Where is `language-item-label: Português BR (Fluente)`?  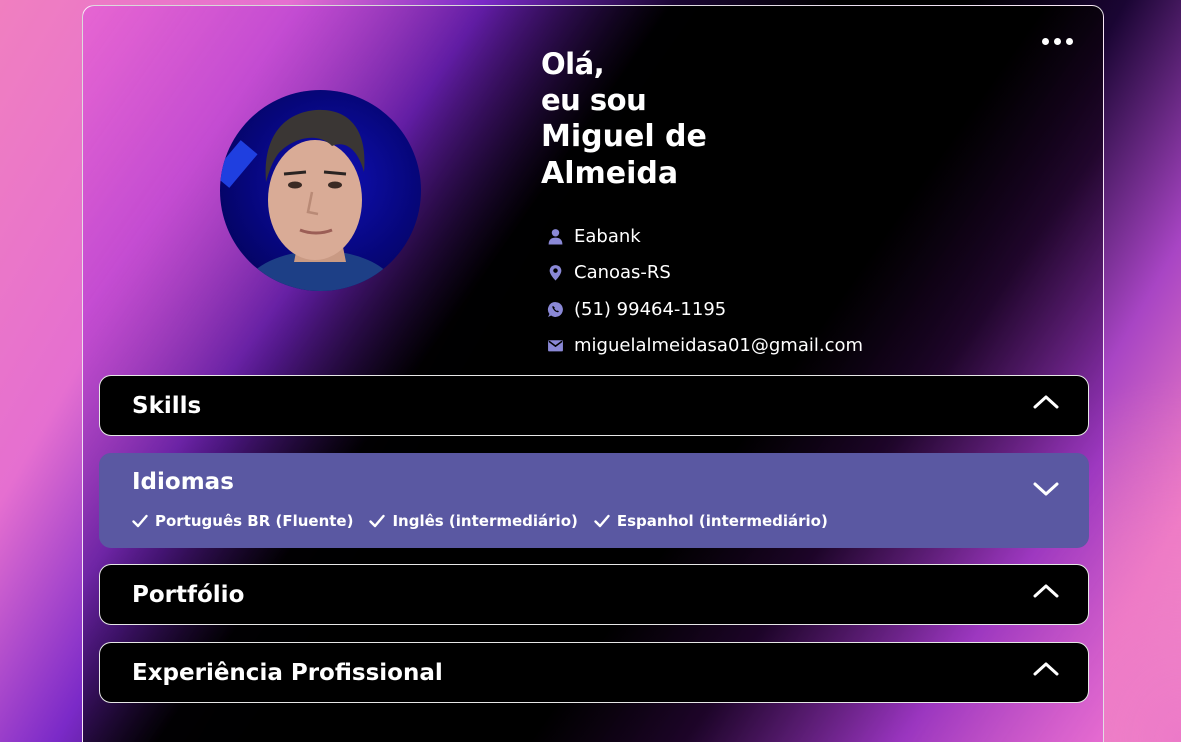
language-item-label: Português BR (Fluente) is located at coordinates (254, 521).